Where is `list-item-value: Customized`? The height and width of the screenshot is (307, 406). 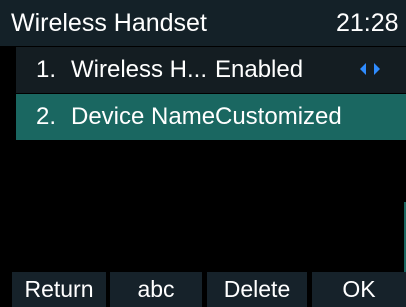
list-item-value: Customized is located at coordinates (278, 116).